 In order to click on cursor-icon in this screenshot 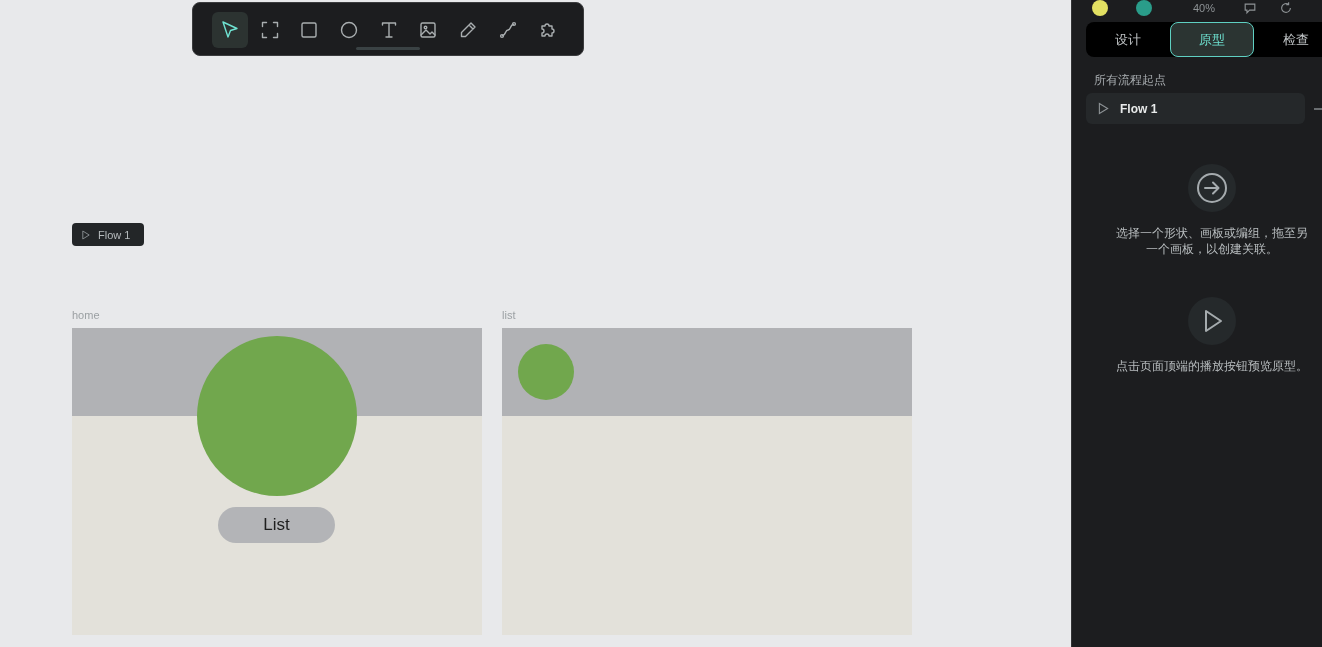, I will do `click(230, 30)`.